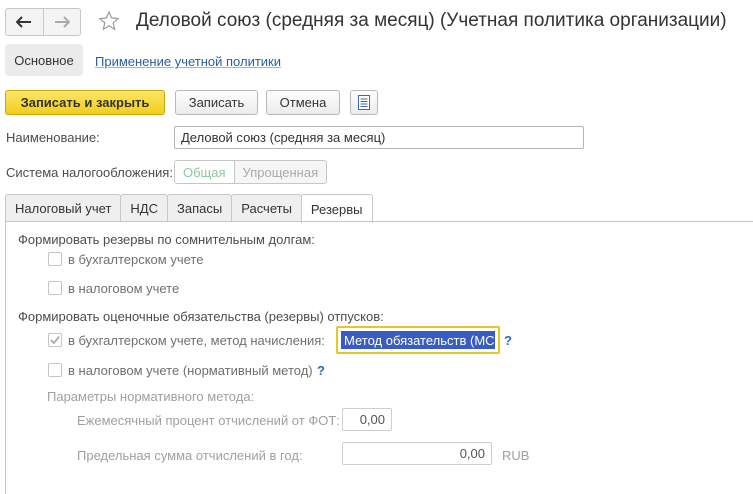 Image resolution: width=753 pixels, height=494 pixels. What do you see at coordinates (508, 340) in the screenshot?
I see `accrual-method-help-icon: ?` at bounding box center [508, 340].